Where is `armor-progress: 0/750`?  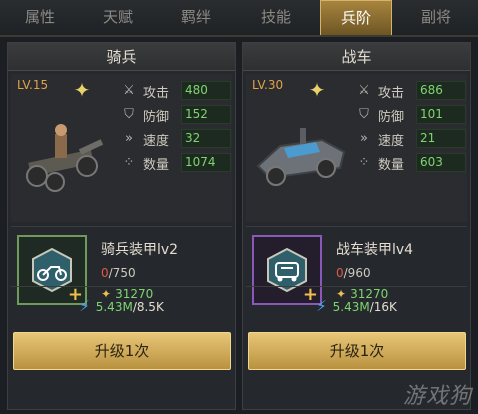
armor-progress: 0/750 is located at coordinates (118, 273).